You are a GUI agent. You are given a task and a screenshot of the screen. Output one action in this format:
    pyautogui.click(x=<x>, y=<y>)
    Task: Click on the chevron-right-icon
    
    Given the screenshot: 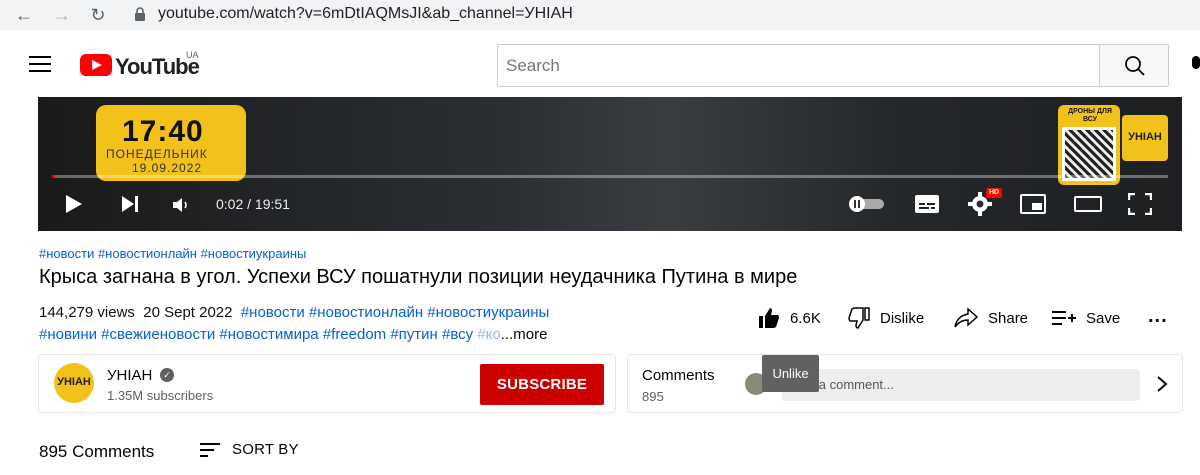 What is the action you would take?
    pyautogui.click(x=1162, y=384)
    